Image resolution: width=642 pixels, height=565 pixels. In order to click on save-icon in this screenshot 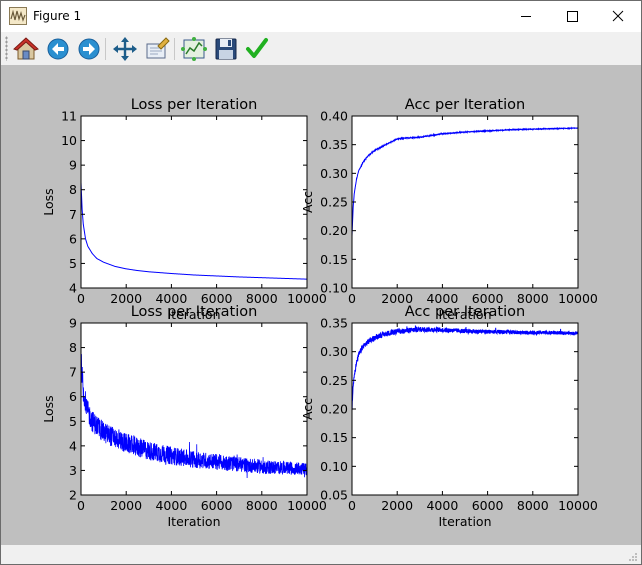, I will do `click(226, 49)`.